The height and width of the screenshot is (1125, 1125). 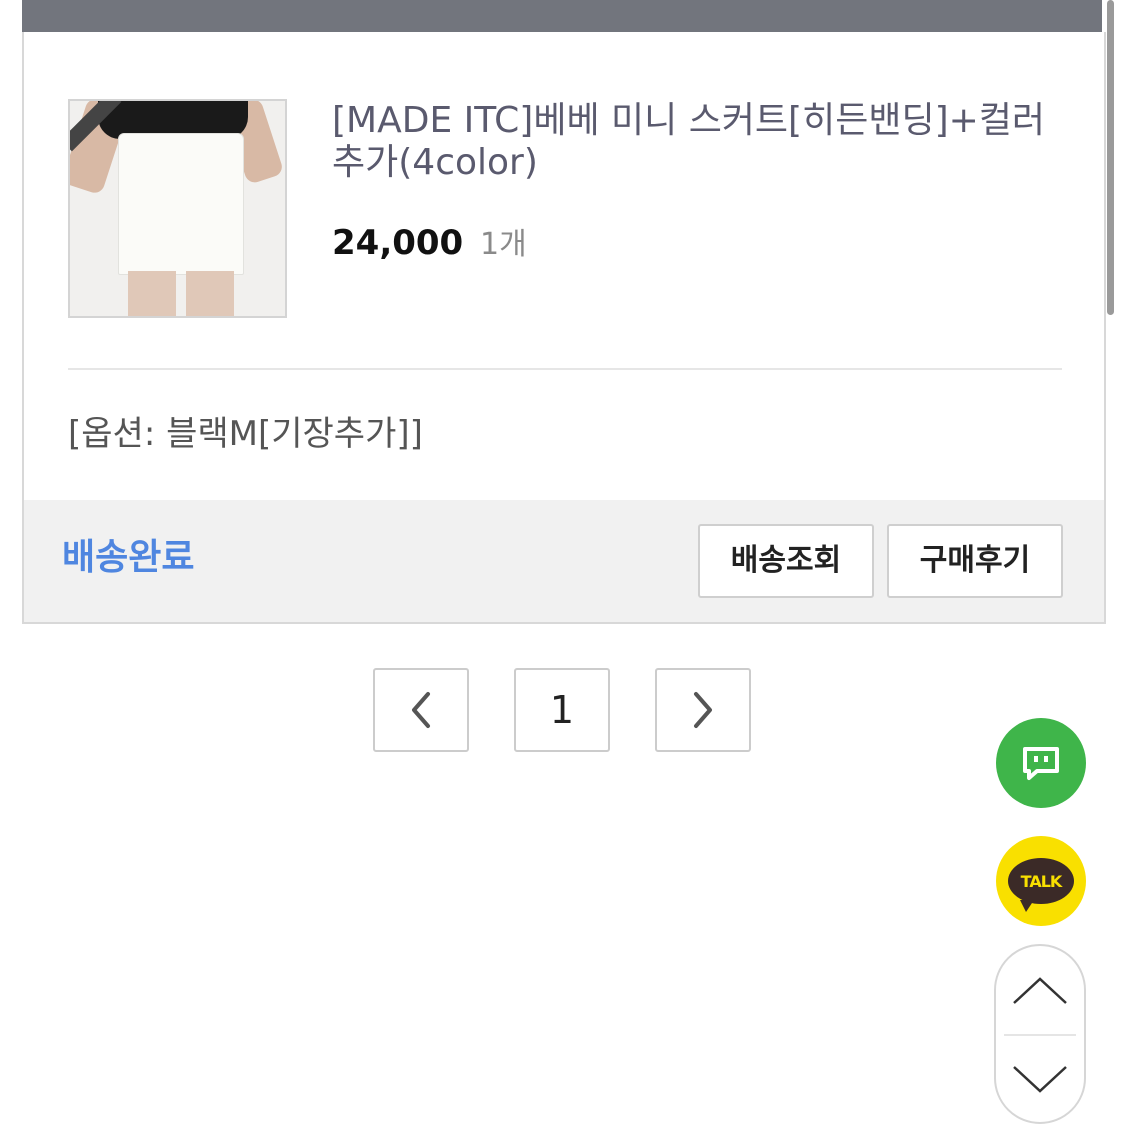 I want to click on price-row: 24,000 1개, so click(x=429, y=244).